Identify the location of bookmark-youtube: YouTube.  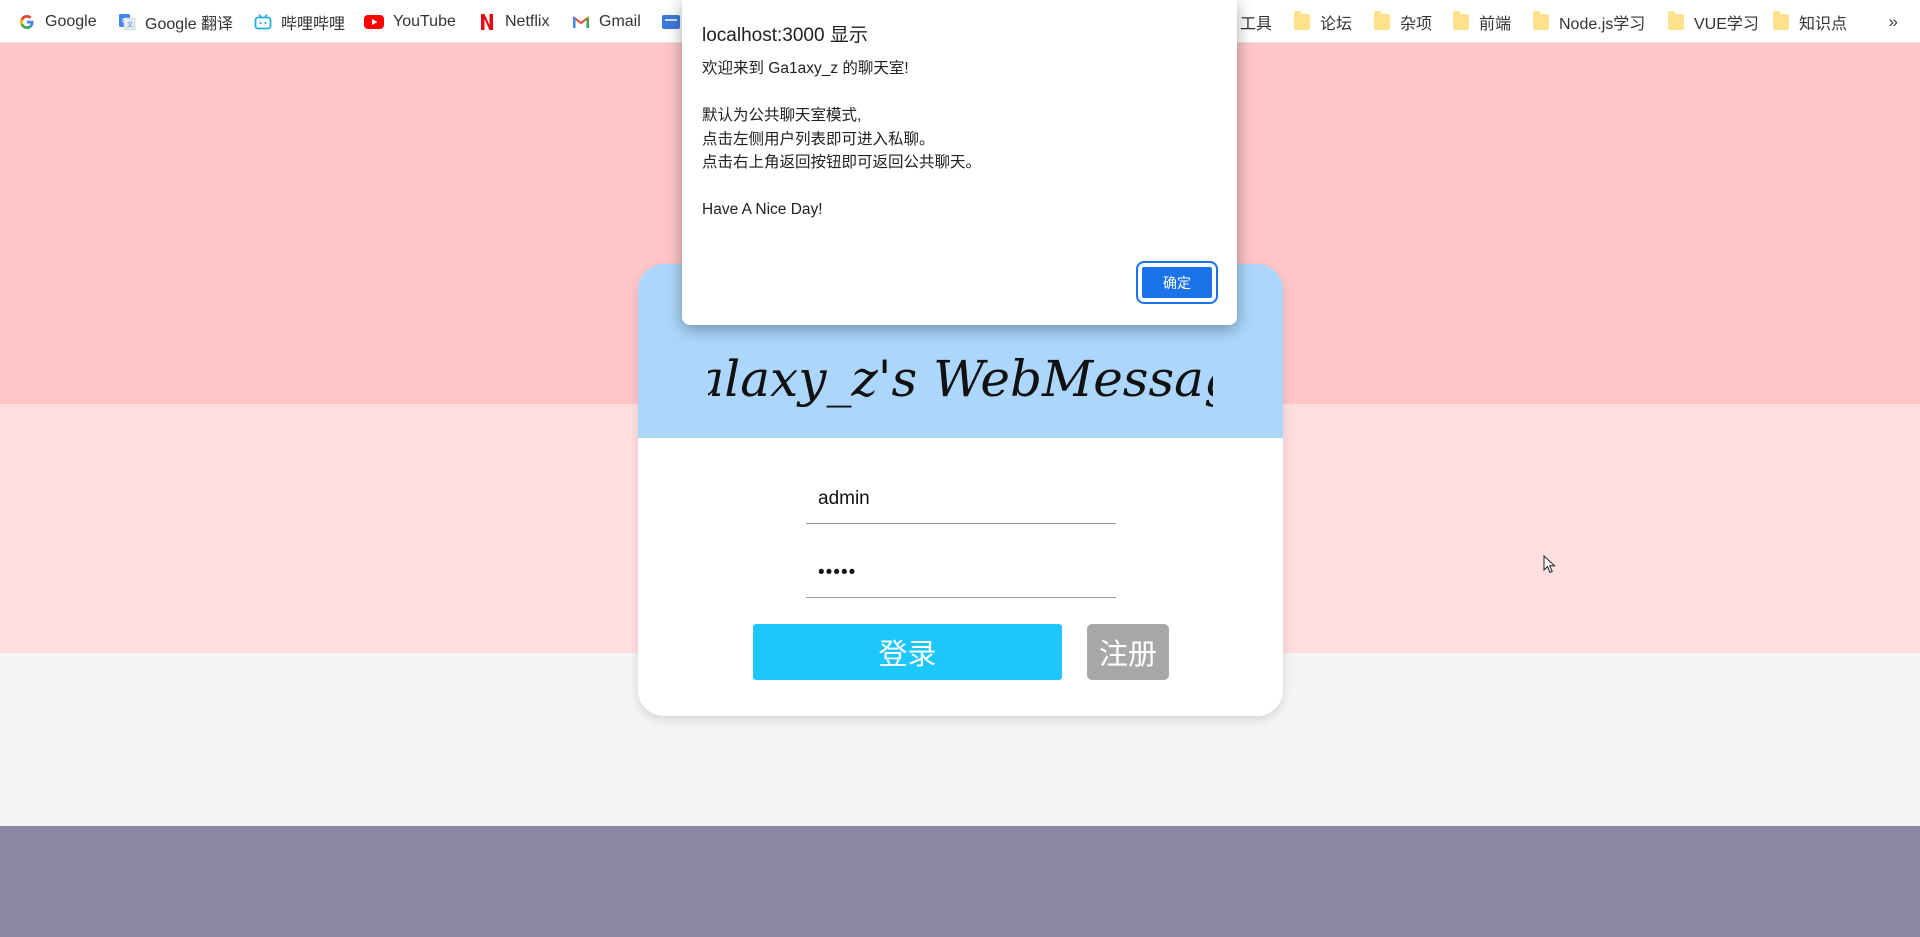
(410, 21).